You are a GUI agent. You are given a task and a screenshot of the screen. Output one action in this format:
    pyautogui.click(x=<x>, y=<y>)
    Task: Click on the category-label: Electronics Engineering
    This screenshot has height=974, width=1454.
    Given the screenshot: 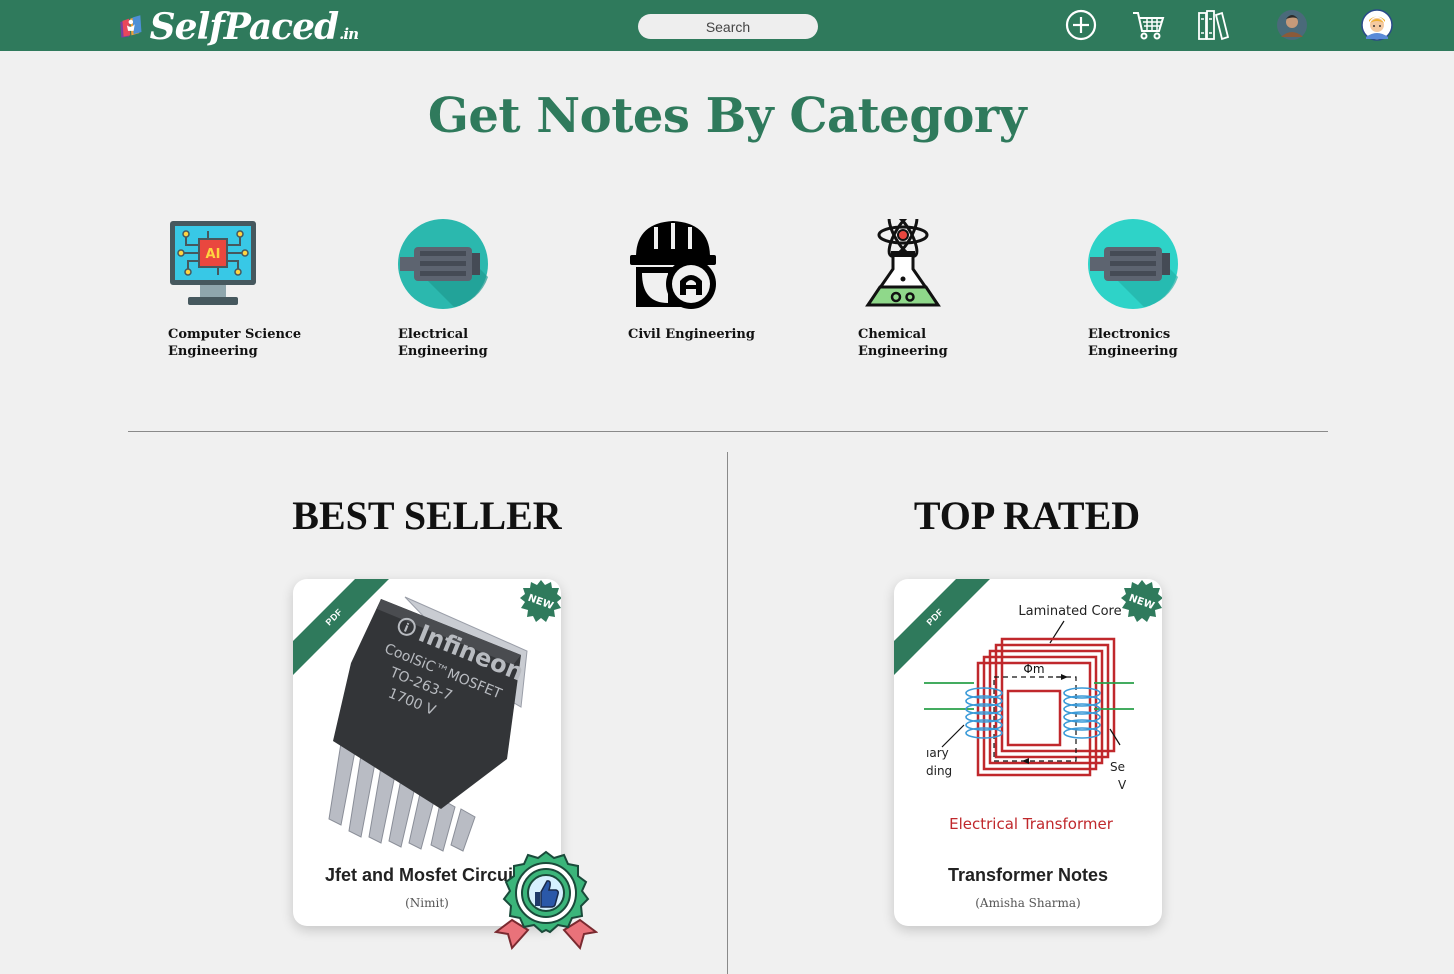 What is the action you would take?
    pyautogui.click(x=1133, y=343)
    